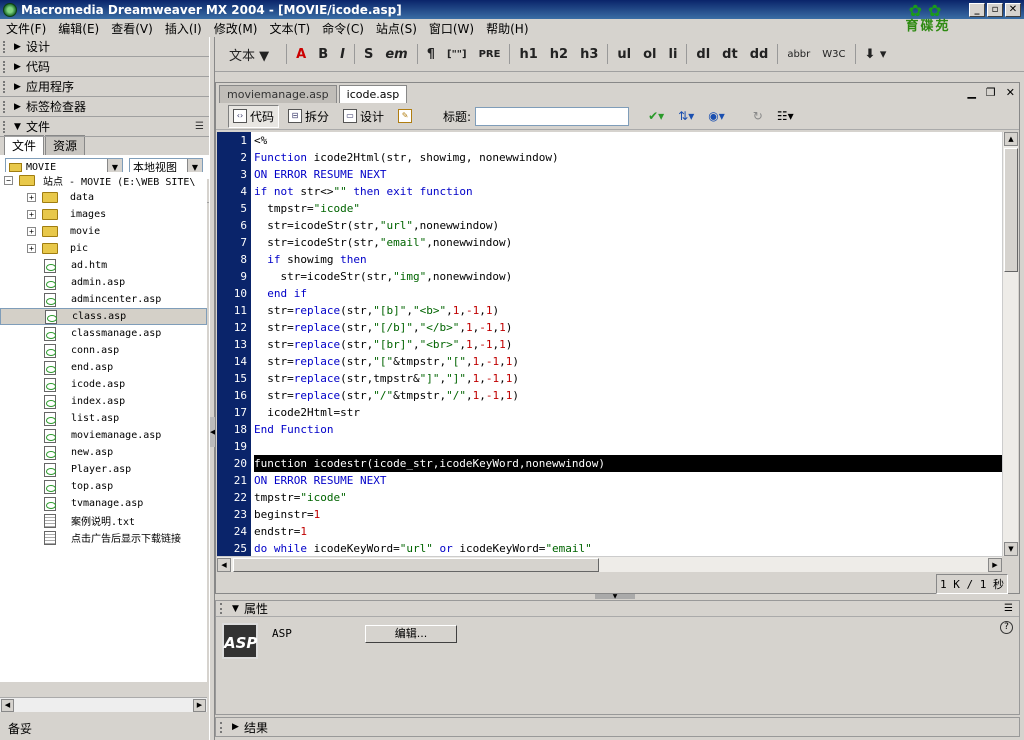 The height and width of the screenshot is (740, 1024). Describe the element at coordinates (672, 54) in the screenshot. I see `list-item-button: li` at that location.